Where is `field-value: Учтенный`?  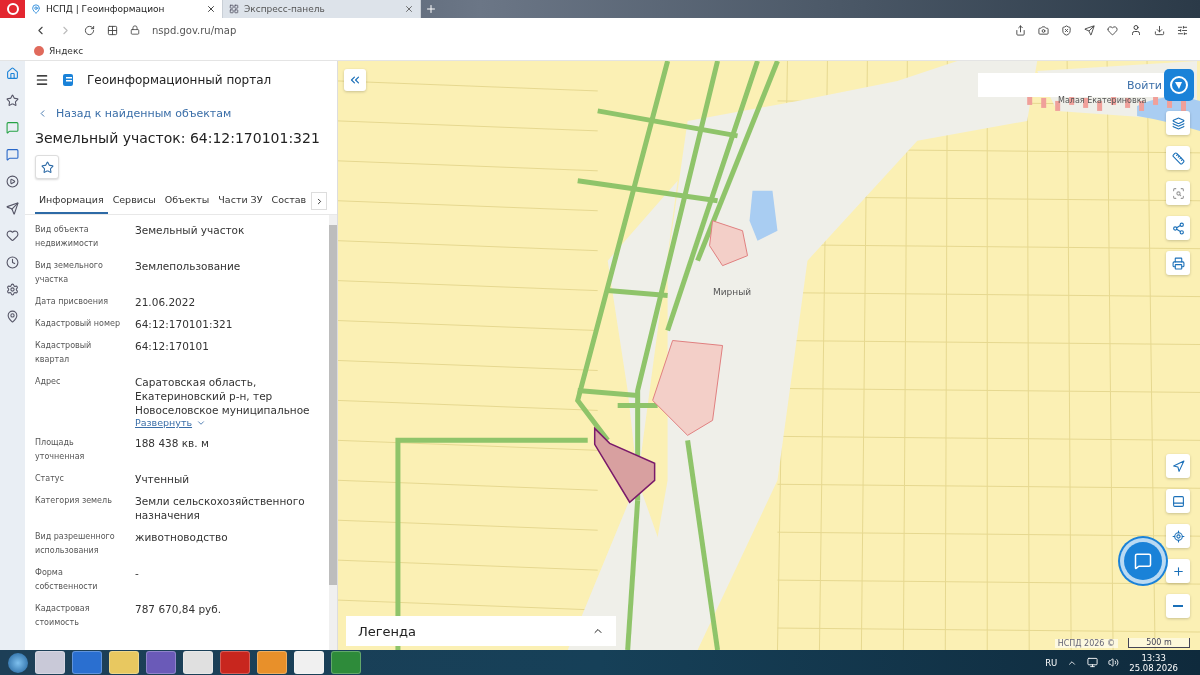
field-value: Учтенный is located at coordinates (163, 479).